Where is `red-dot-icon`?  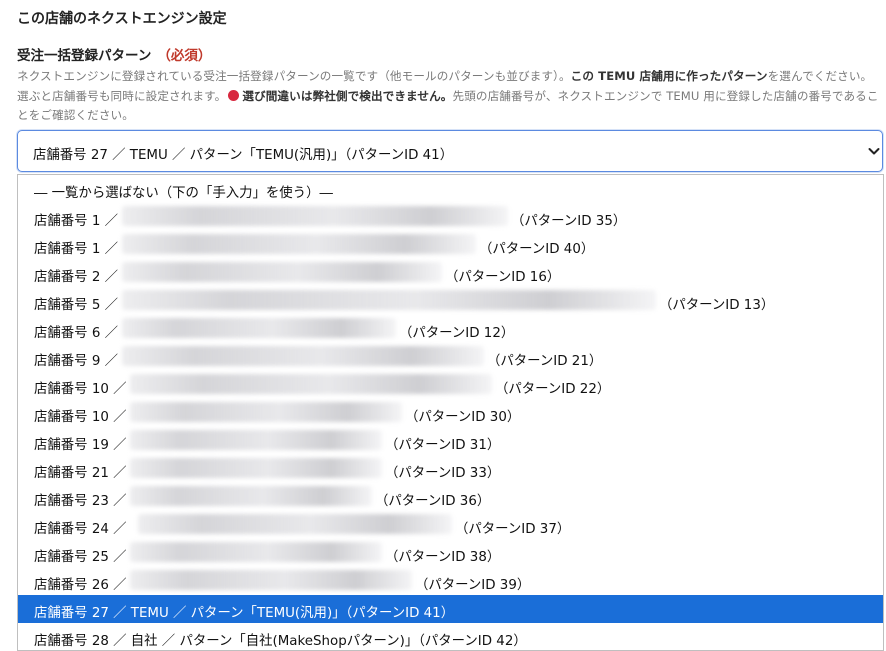
red-dot-icon is located at coordinates (234, 95).